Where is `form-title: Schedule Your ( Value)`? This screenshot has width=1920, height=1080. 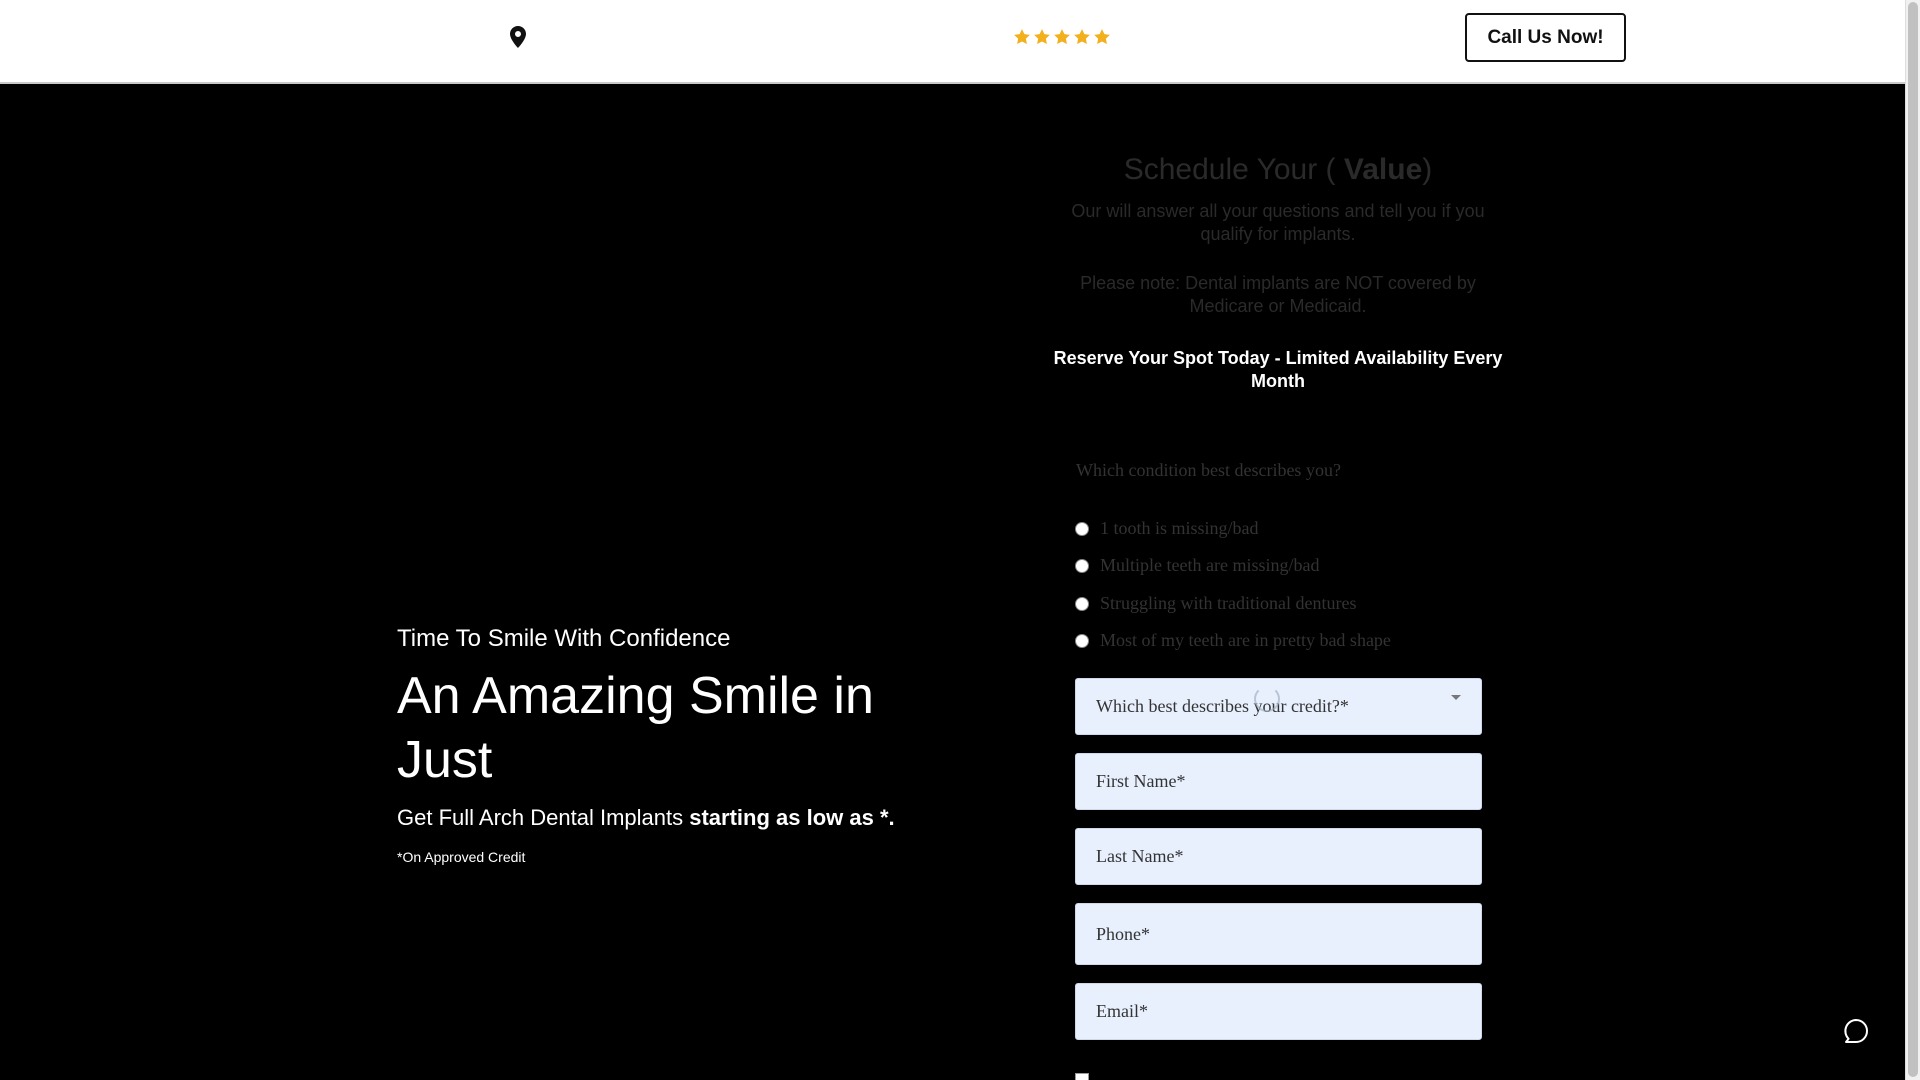 form-title: Schedule Your ( Value) is located at coordinates (1278, 170).